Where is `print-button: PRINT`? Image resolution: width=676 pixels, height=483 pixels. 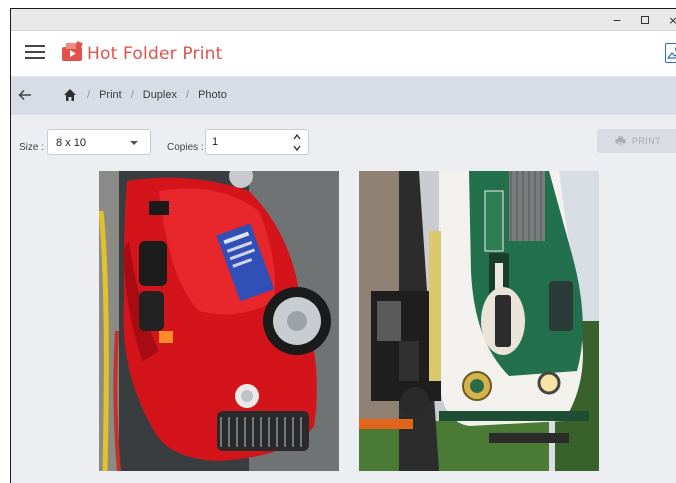
print-button: PRINT is located at coordinates (636, 141).